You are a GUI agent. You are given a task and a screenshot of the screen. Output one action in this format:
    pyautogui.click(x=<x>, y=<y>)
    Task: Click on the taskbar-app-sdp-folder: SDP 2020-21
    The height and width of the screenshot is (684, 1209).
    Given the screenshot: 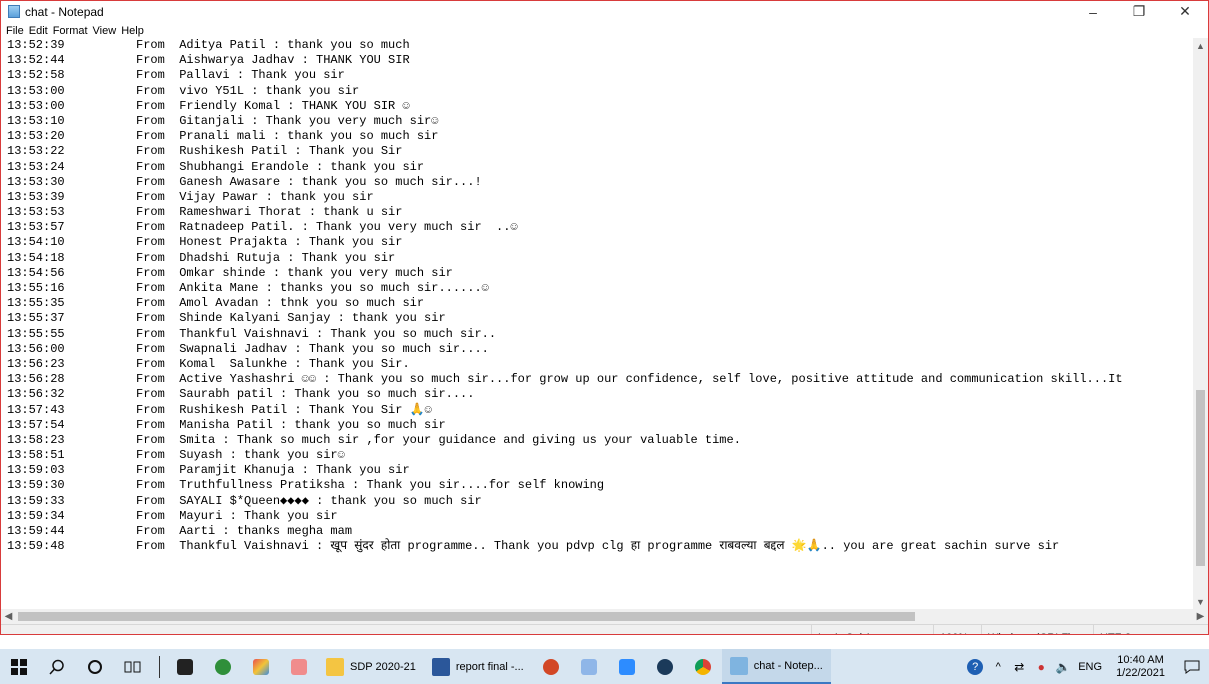 What is the action you would take?
    pyautogui.click(x=371, y=666)
    